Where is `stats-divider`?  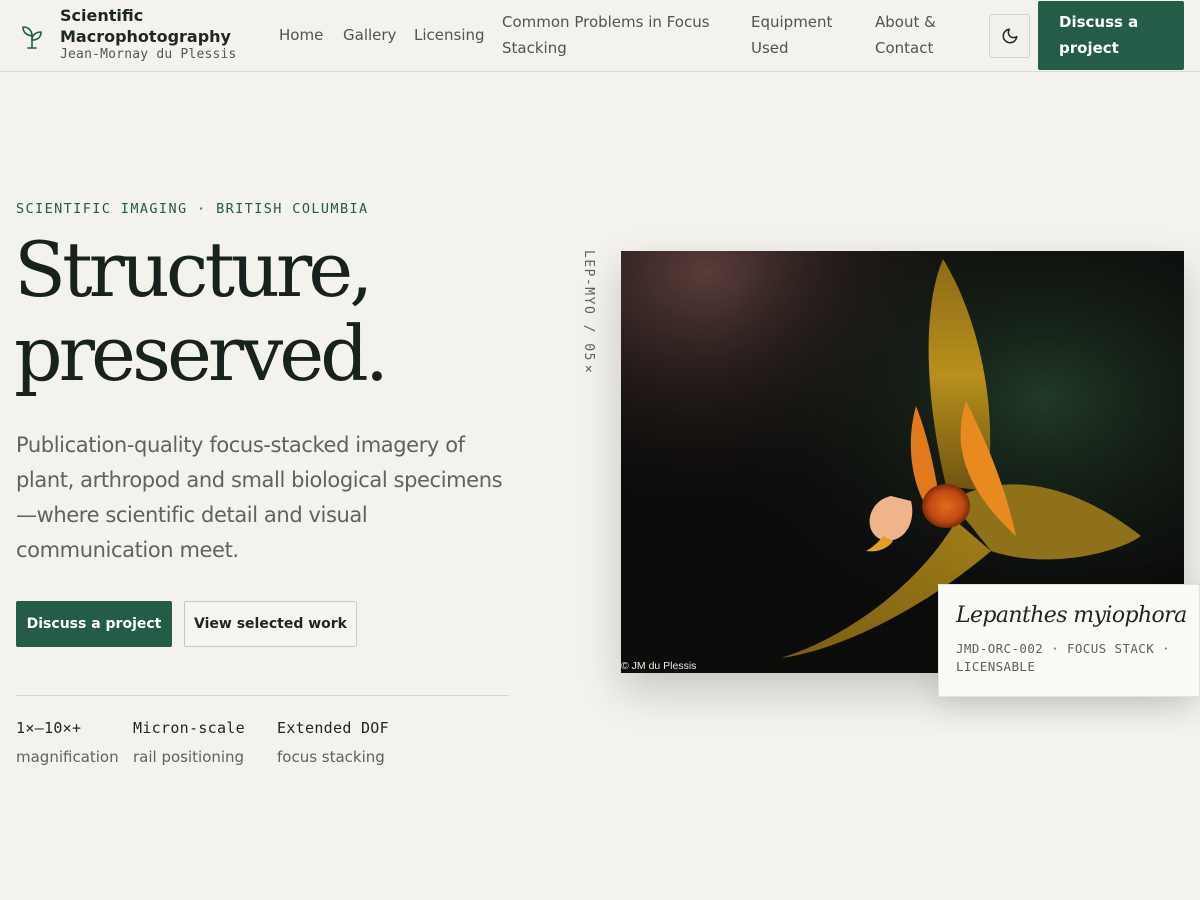 stats-divider is located at coordinates (262, 695).